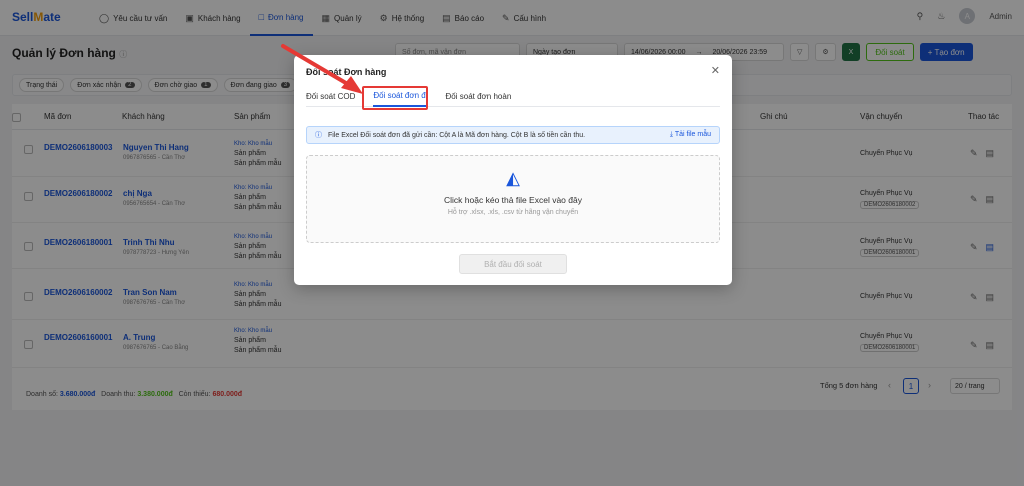  Describe the element at coordinates (395, 98) in the screenshot. I see `highlight-box` at that location.